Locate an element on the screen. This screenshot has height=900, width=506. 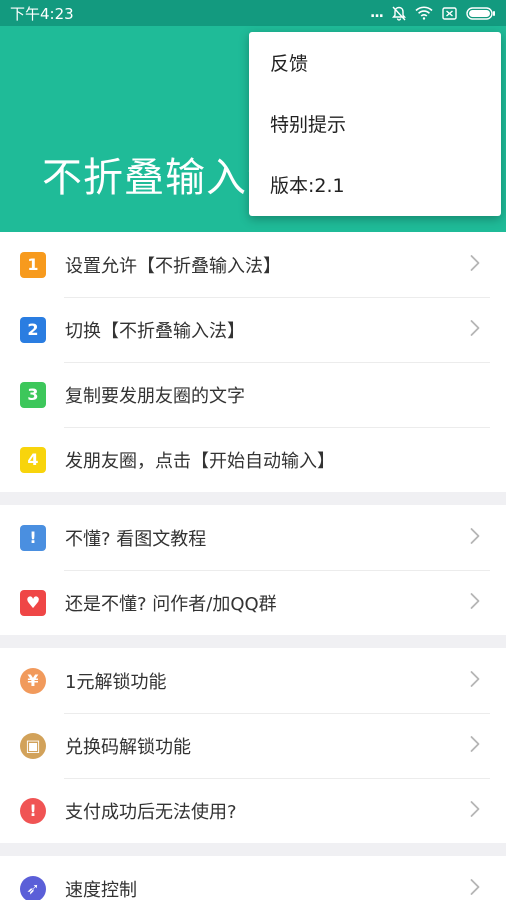
list-item-label: 速度控制 is located at coordinates (101, 889).